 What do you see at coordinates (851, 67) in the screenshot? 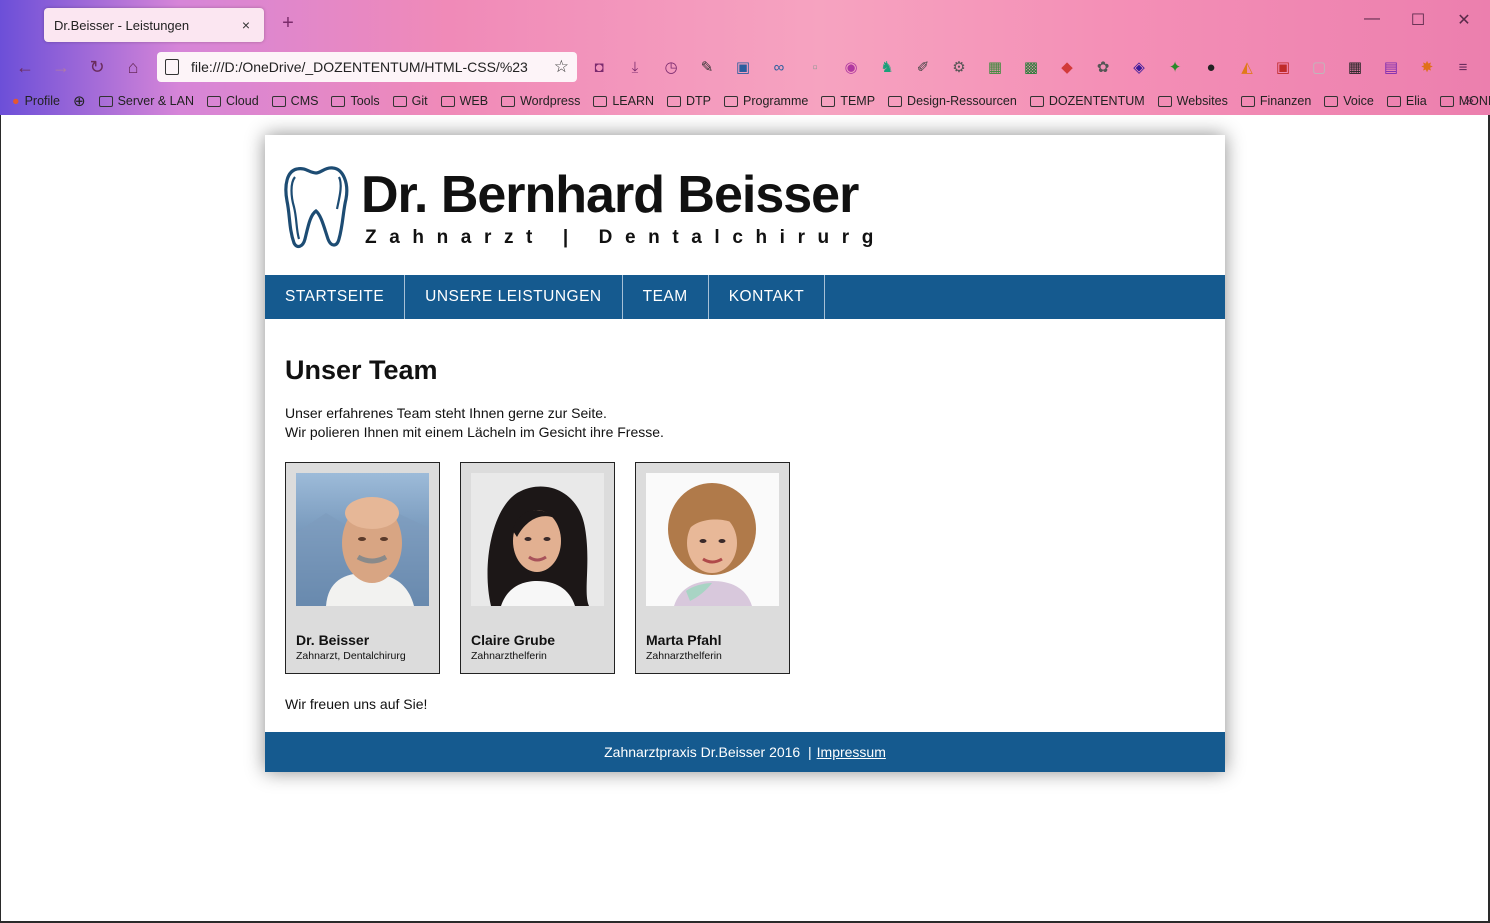
I see `broadcast-icon: ◉` at bounding box center [851, 67].